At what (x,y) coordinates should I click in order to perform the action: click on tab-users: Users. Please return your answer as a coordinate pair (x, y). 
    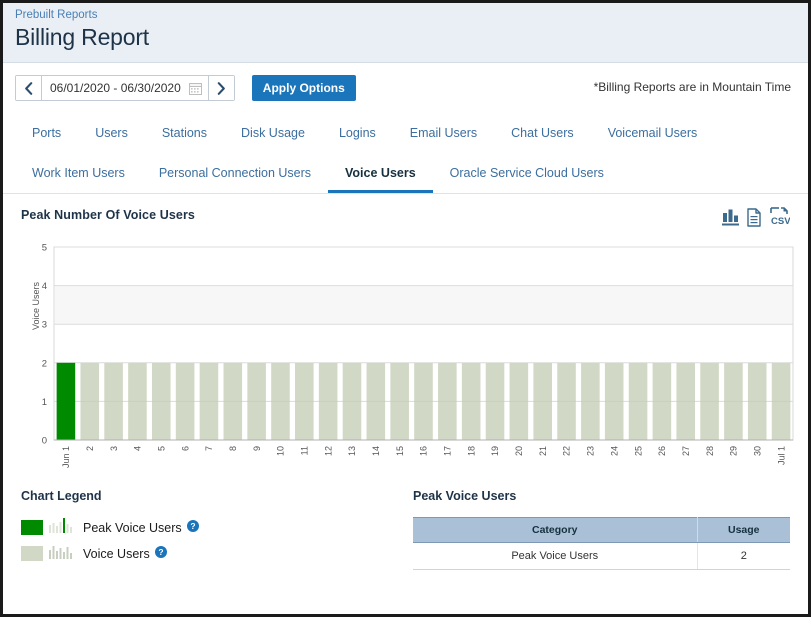
    Looking at the image, I should click on (111, 133).